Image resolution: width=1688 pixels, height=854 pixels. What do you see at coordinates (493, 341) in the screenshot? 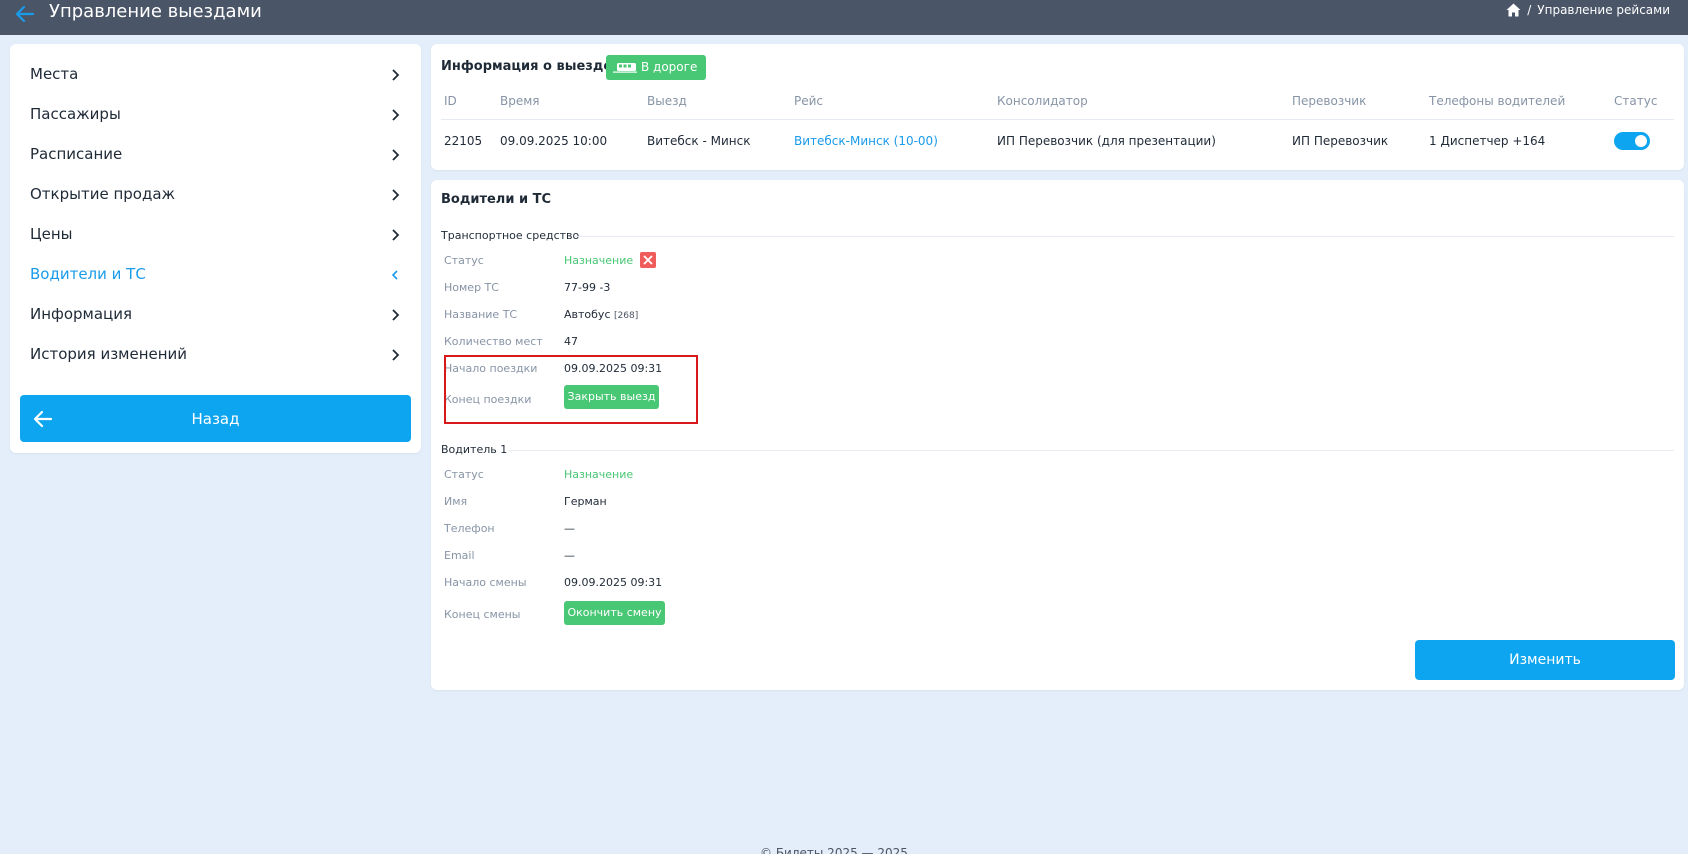
I see `seats-count-label: Количество мест` at bounding box center [493, 341].